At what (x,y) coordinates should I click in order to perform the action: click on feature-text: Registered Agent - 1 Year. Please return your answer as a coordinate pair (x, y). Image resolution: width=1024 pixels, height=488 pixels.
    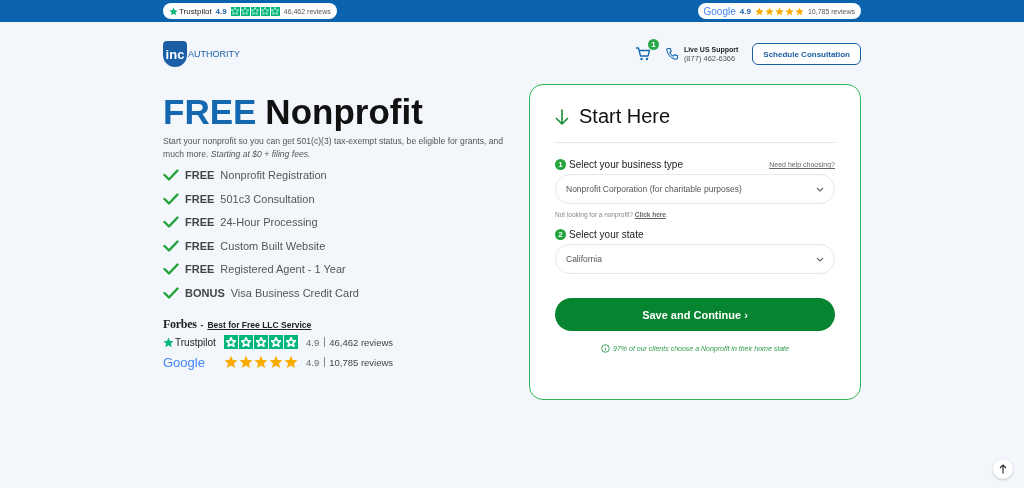
    Looking at the image, I should click on (283, 269).